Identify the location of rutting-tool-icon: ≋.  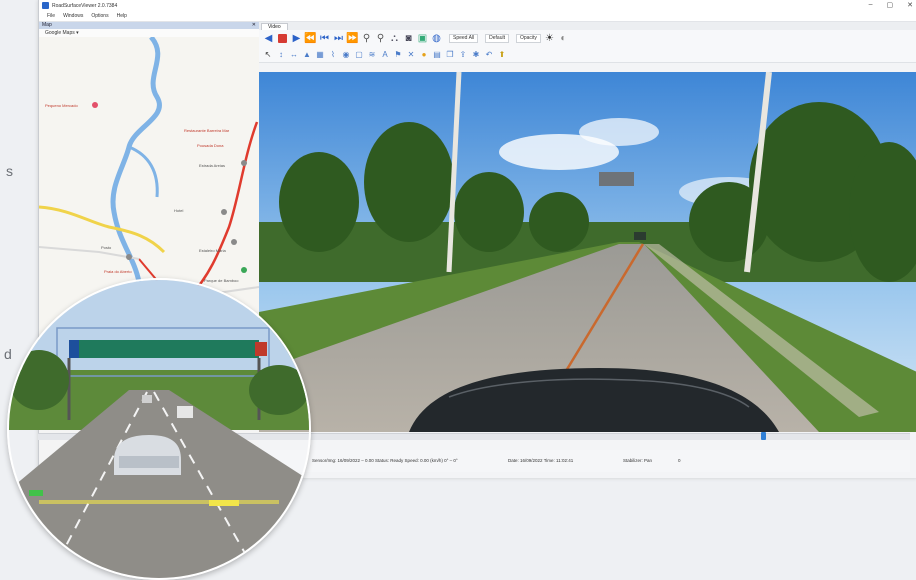
(372, 54).